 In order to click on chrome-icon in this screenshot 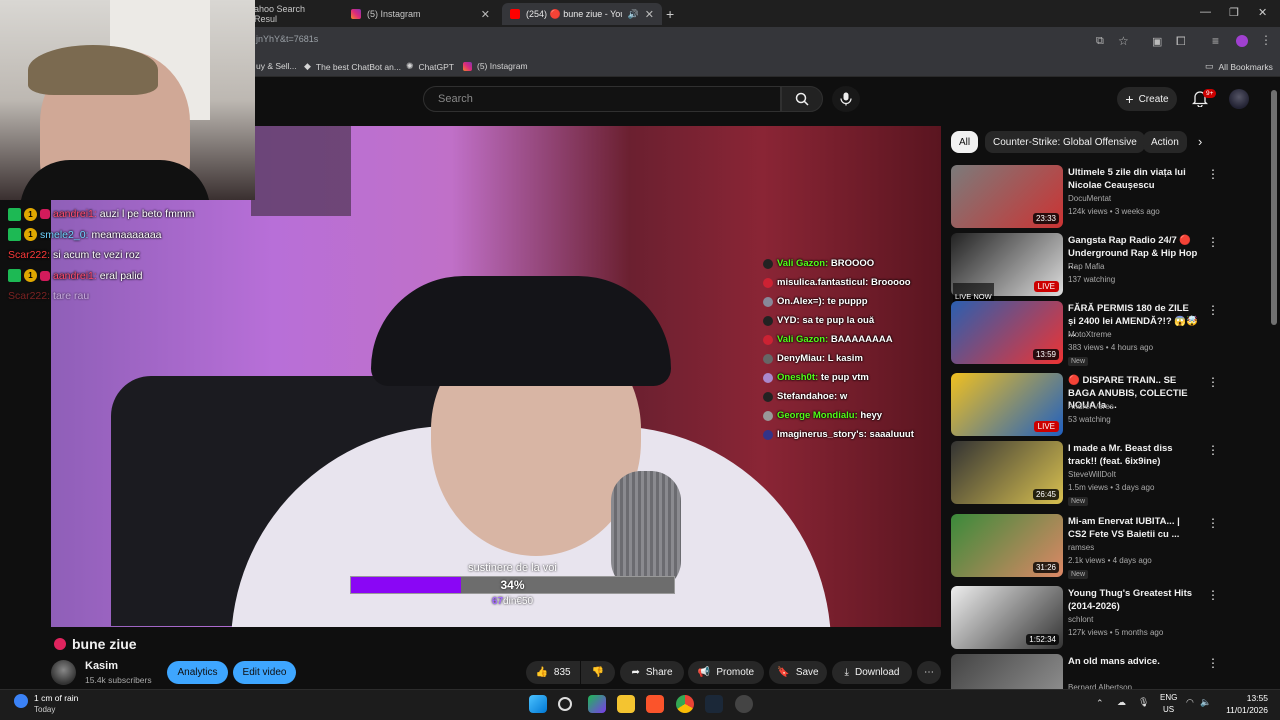, I will do `click(685, 704)`.